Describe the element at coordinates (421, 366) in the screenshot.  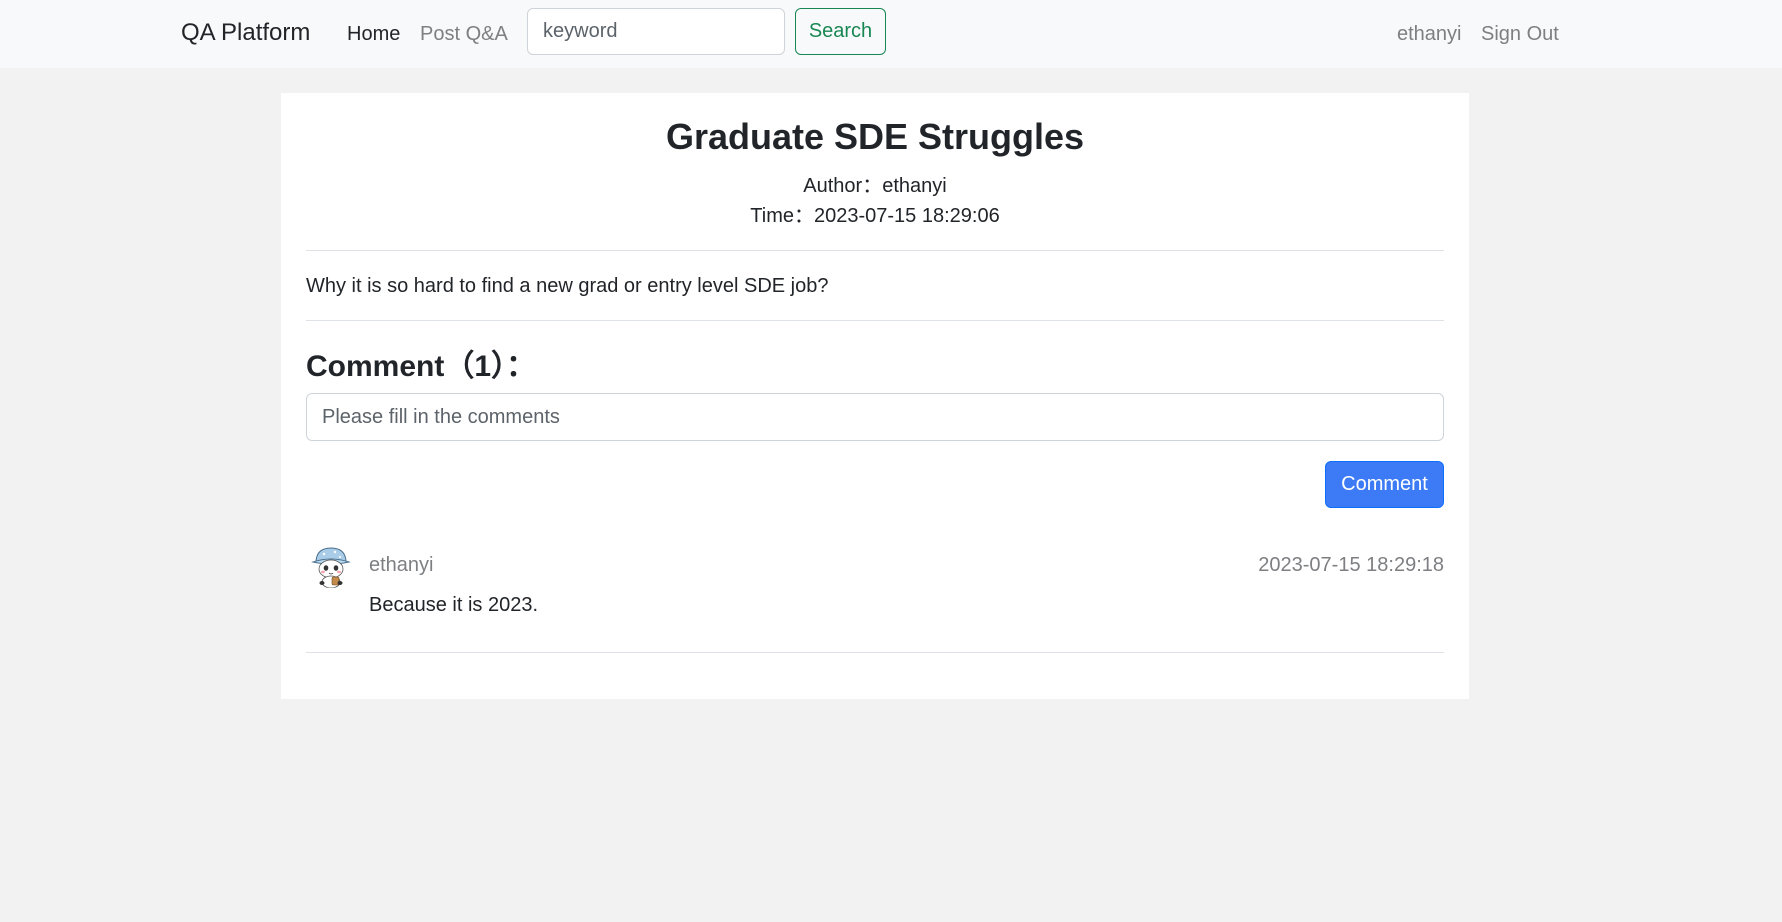
I see `comments-heading: Comment（1）：` at that location.